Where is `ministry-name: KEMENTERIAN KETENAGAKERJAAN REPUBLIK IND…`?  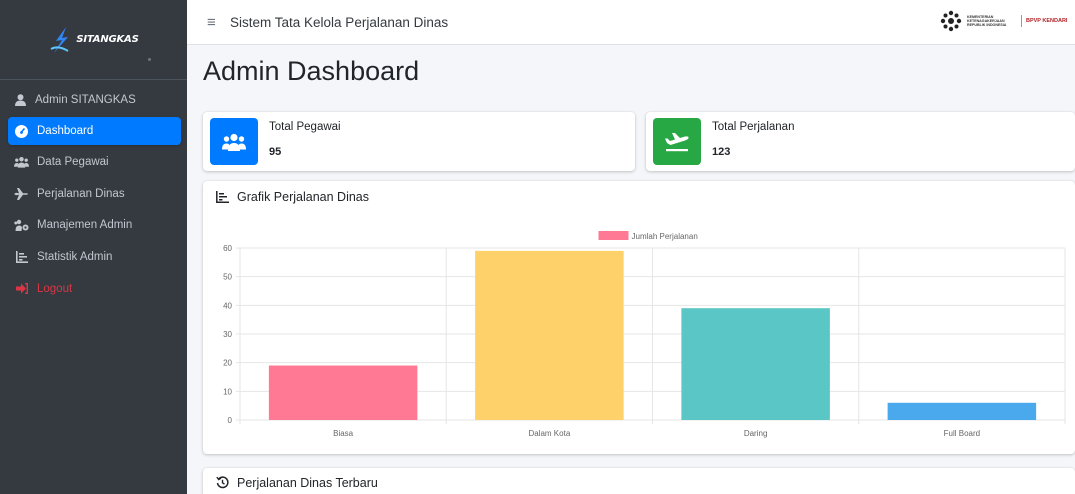
ministry-name: KEMENTERIAN KETENAGAKERJAAN REPUBLIK IND… is located at coordinates (987, 21).